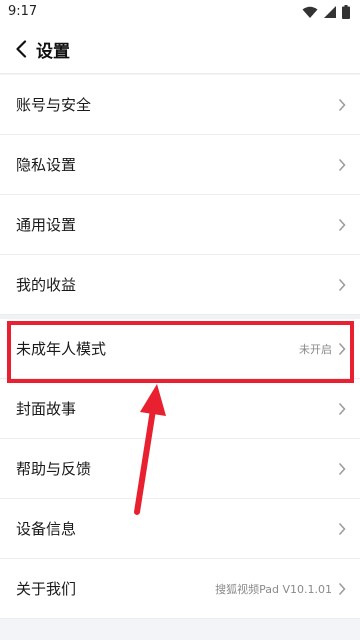  What do you see at coordinates (180, 409) in the screenshot?
I see `settings-item-cover-story: 封面故事` at bounding box center [180, 409].